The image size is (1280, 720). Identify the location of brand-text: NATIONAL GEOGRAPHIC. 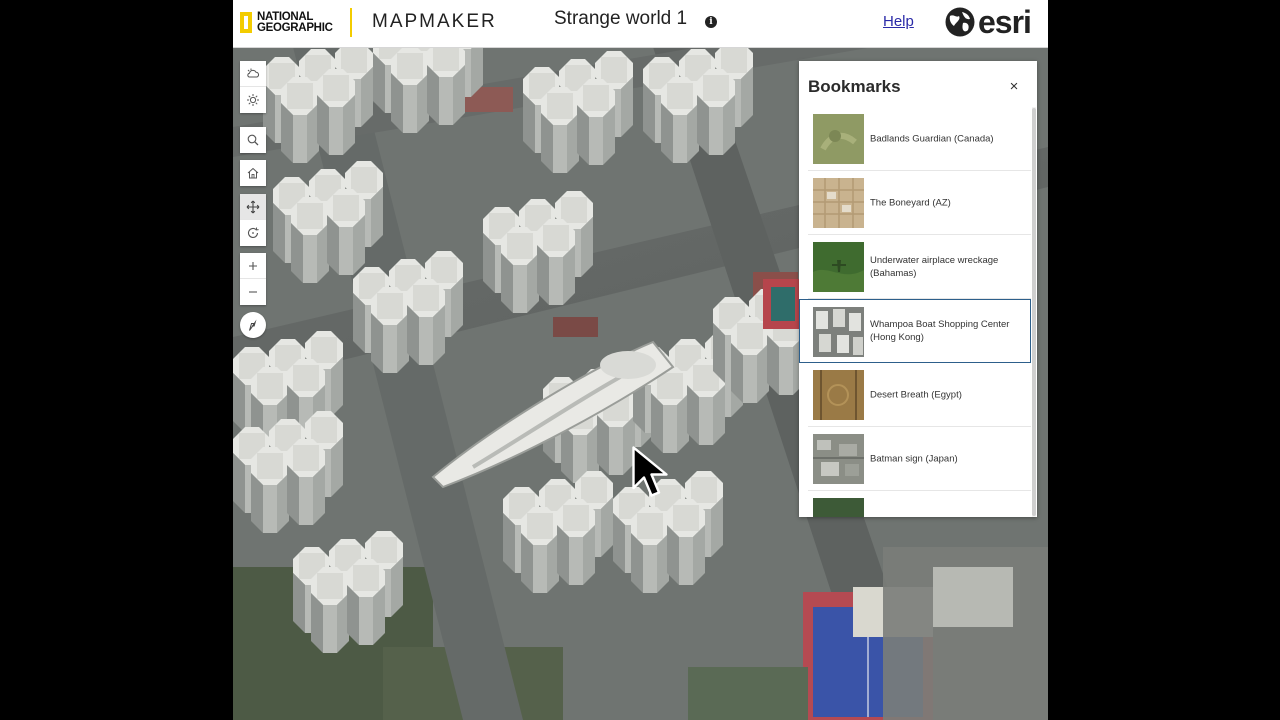
(295, 22).